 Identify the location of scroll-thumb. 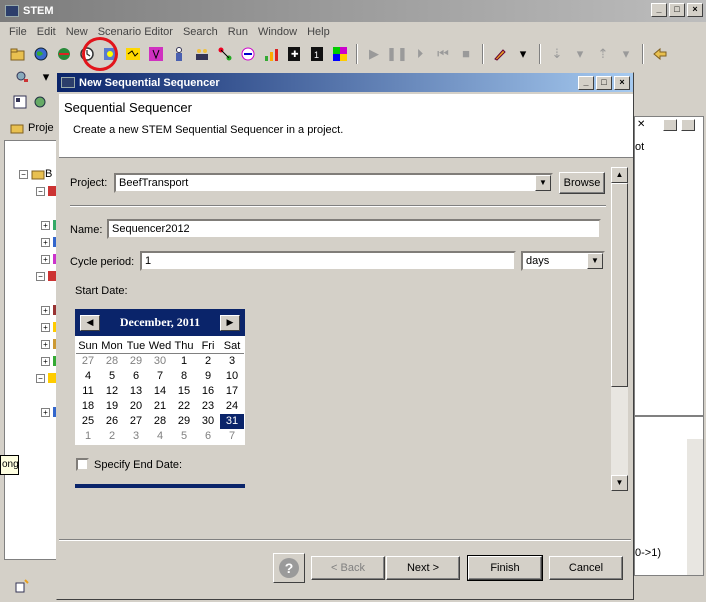
(619, 285).